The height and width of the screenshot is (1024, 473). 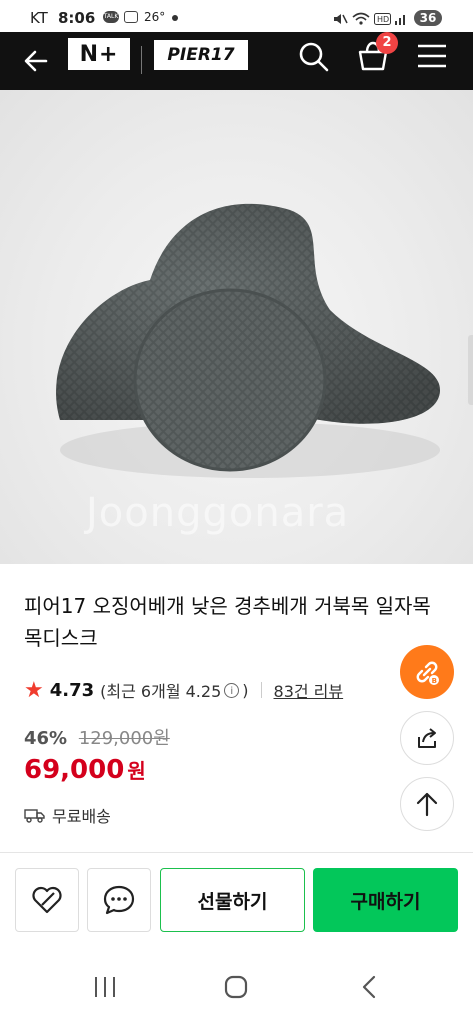 I want to click on talktalk-chat-button, so click(x=119, y=900).